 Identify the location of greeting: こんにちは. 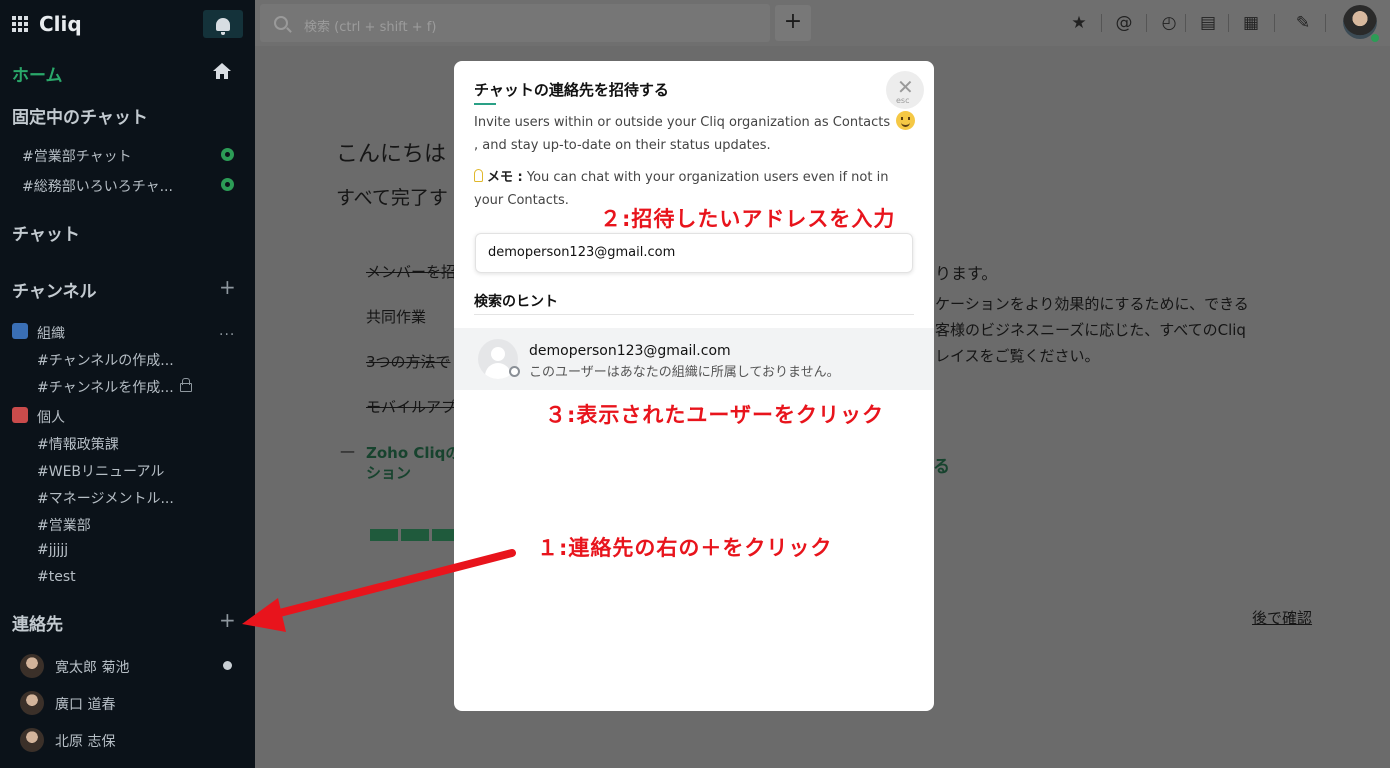
(391, 154).